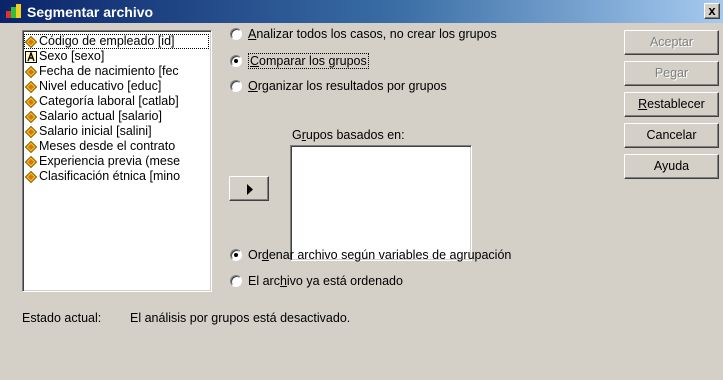 The image size is (723, 380). I want to click on variable-list-item: Salario inicial [salini], so click(117, 131).